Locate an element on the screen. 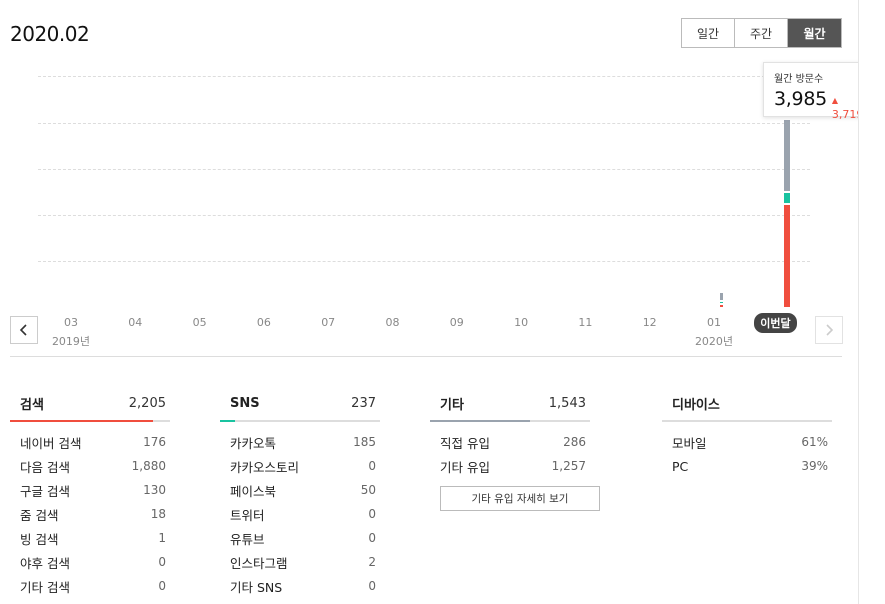  list-item: 유튜브 0 is located at coordinates (300, 538).